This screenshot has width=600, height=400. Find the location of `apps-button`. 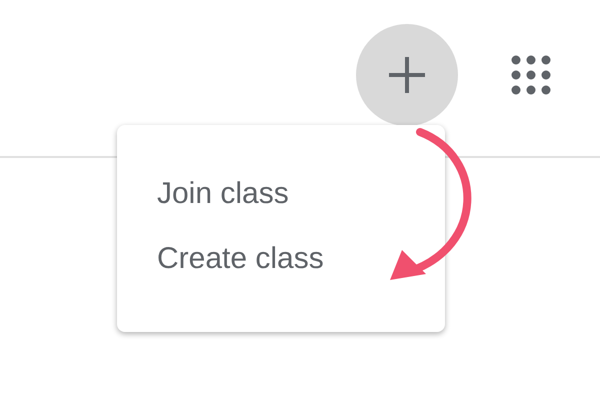

apps-button is located at coordinates (531, 75).